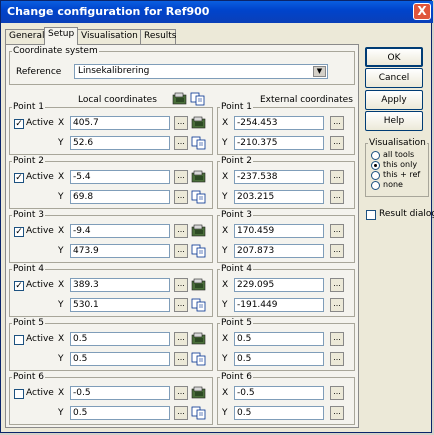 The image size is (434, 435). I want to click on external-x-input: 0.5, so click(279, 339).